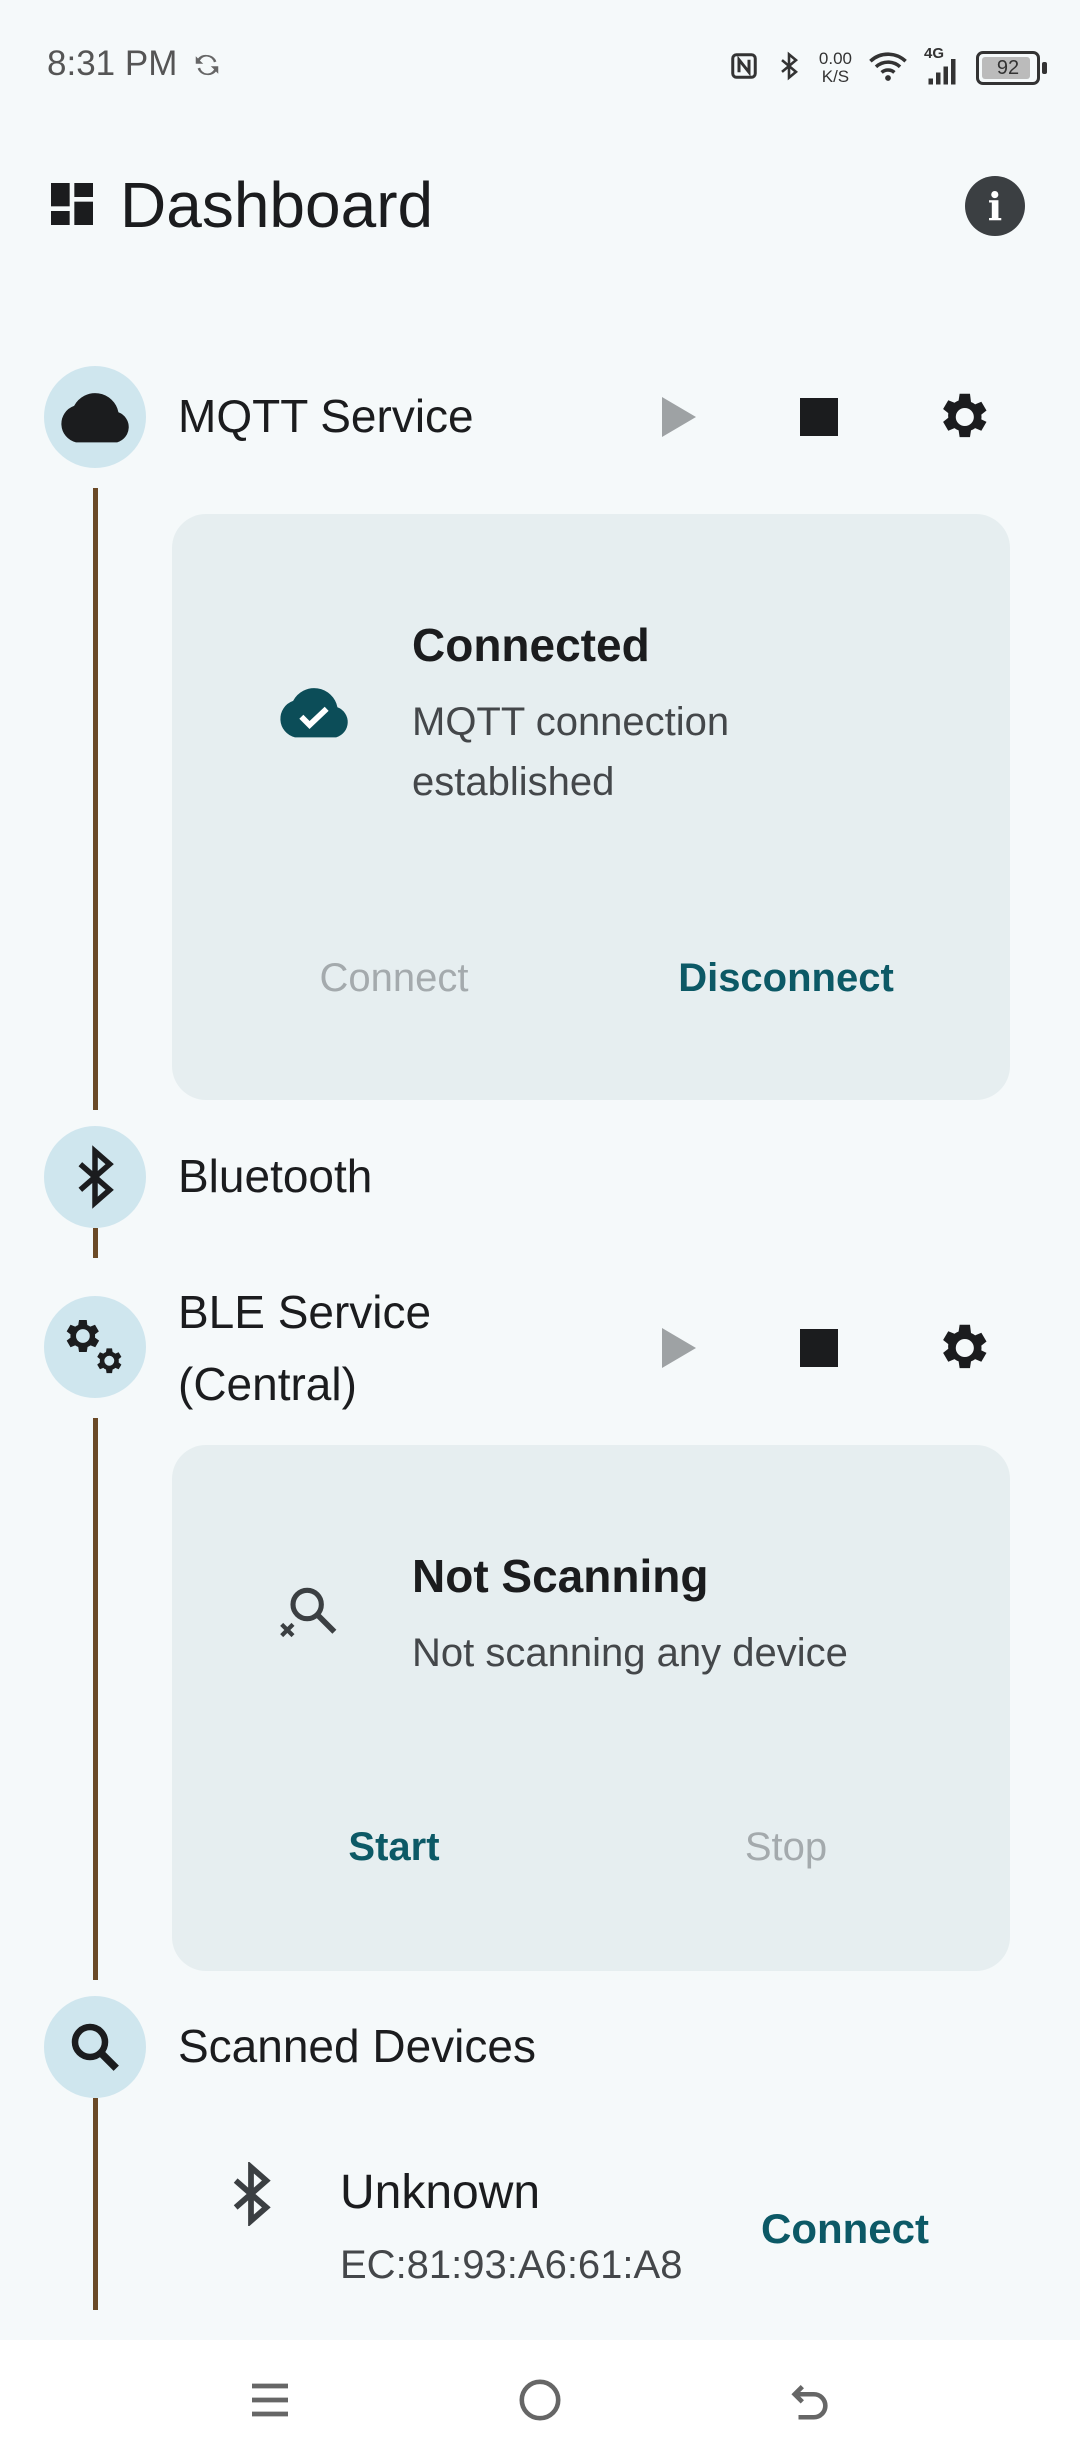  I want to click on mqtt-service-title: MQTT Service, so click(326, 416).